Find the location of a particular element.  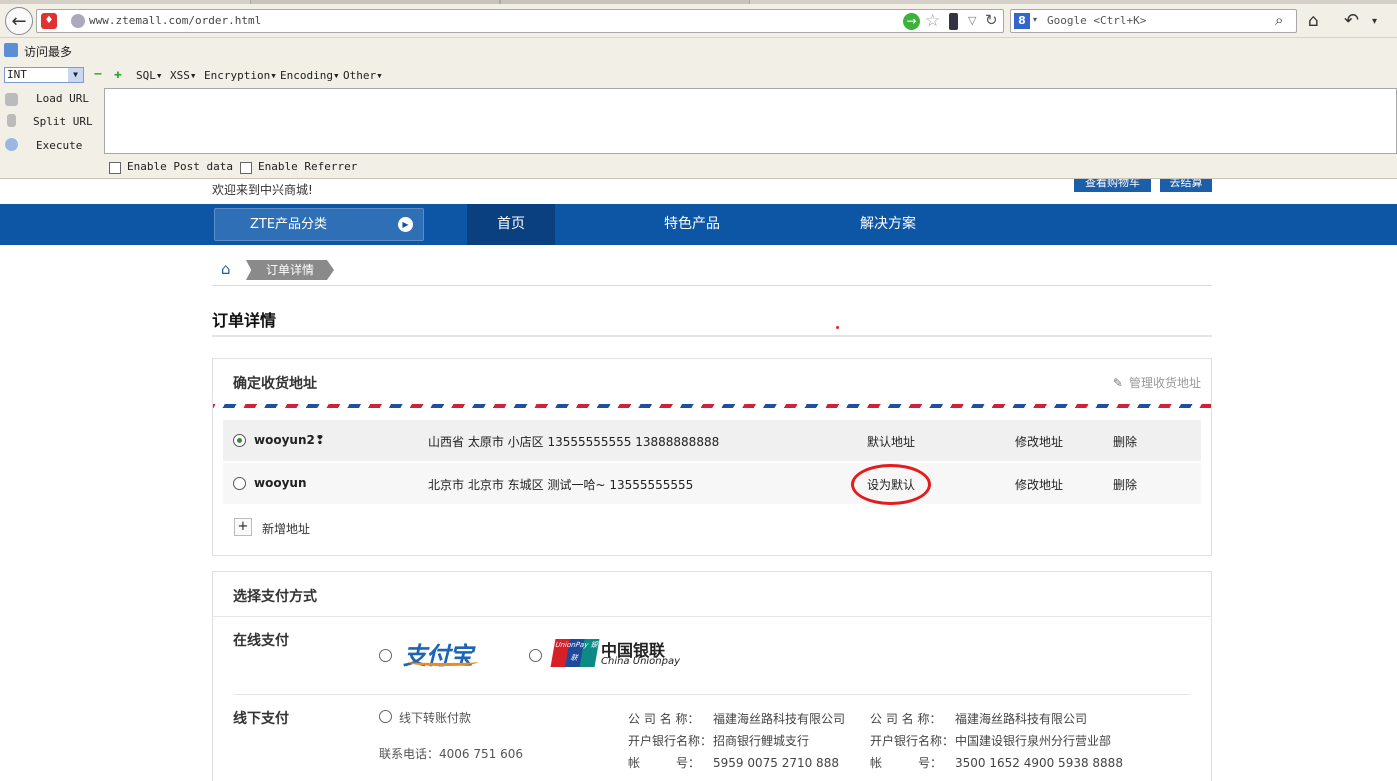

menu-xss: XSS▾ is located at coordinates (183, 75).